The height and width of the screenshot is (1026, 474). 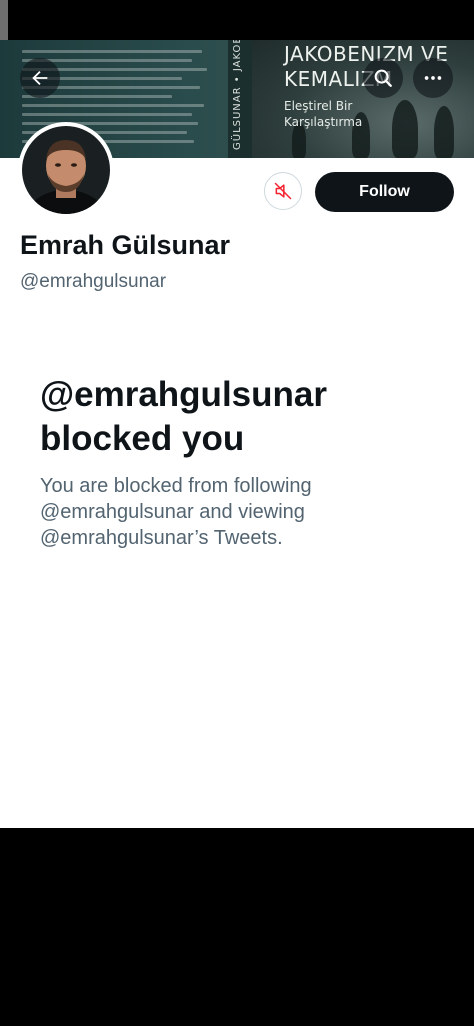 I want to click on search-button, so click(x=383, y=78).